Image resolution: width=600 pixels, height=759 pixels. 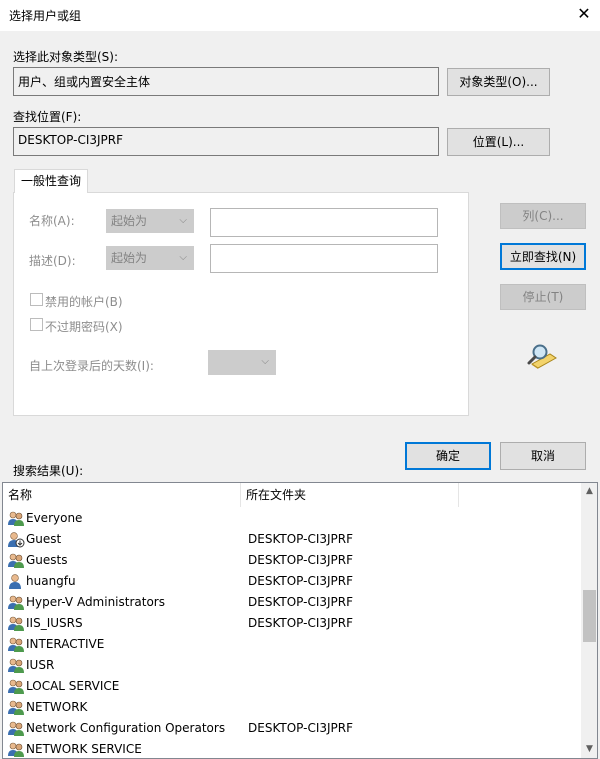 What do you see at coordinates (129, 221) in the screenshot?
I see `name-match-value: 起始为` at bounding box center [129, 221].